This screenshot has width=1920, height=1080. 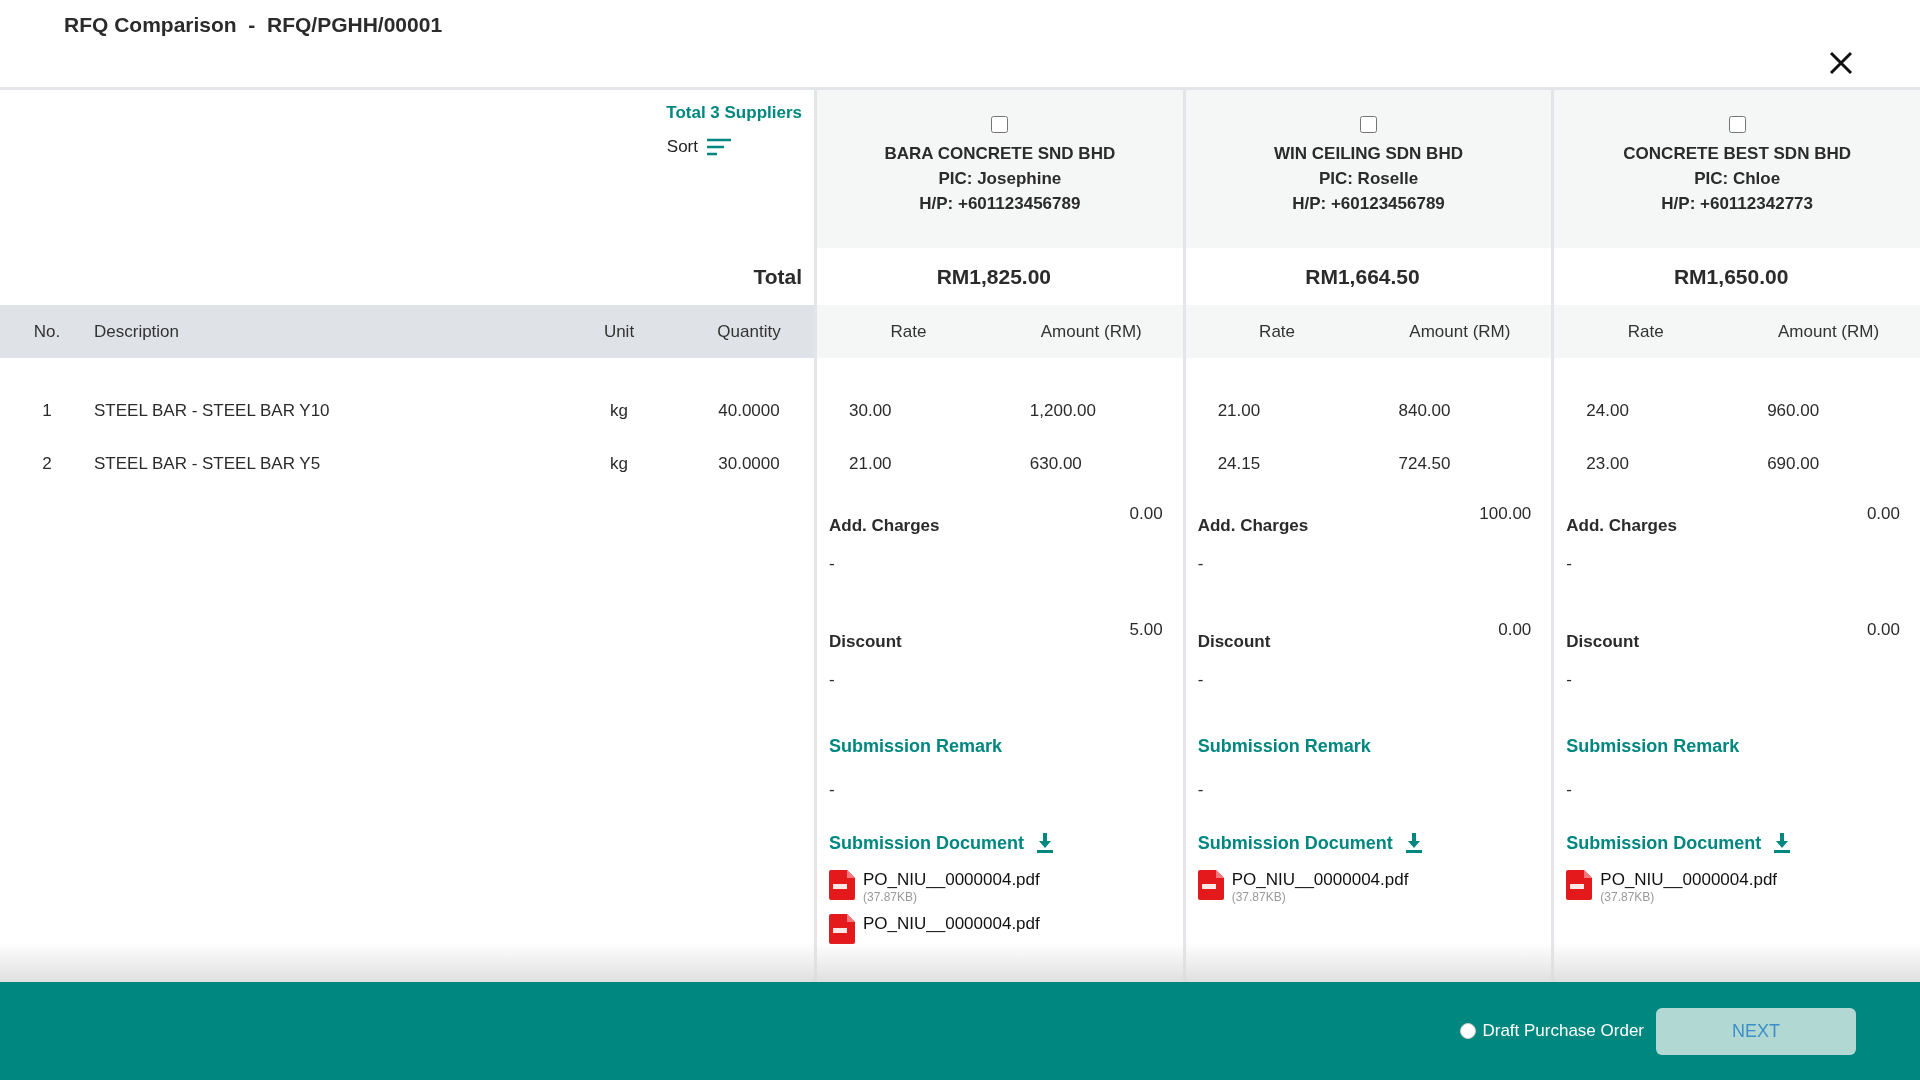 I want to click on amount-cell-text: 1,200.00, so click(x=1062, y=410).